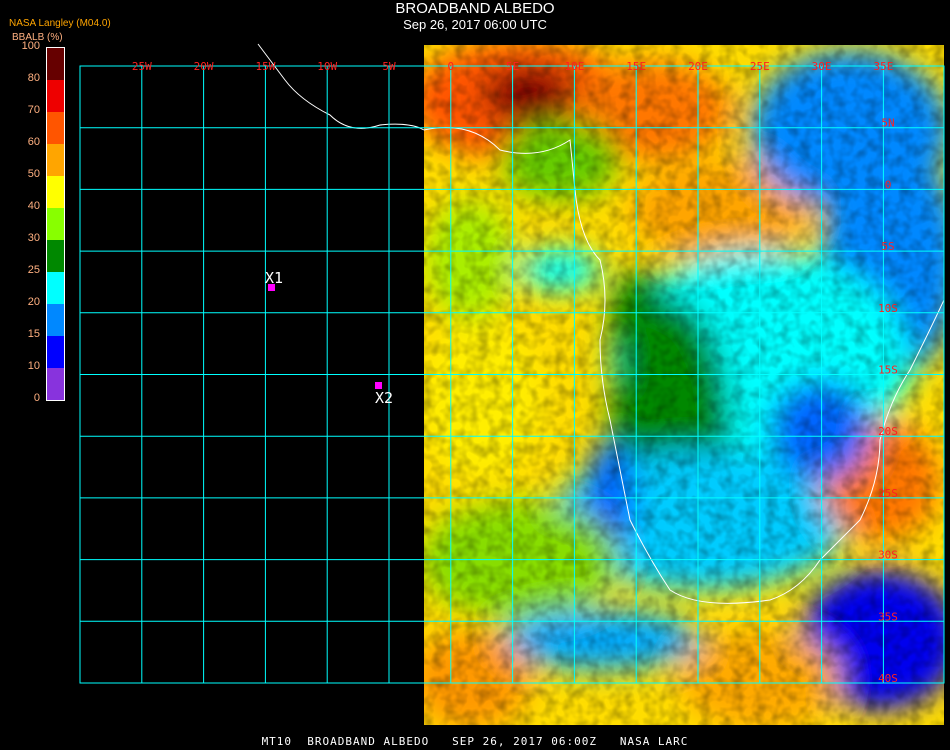 The height and width of the screenshot is (750, 950). I want to click on marker-label: X2, so click(384, 398).